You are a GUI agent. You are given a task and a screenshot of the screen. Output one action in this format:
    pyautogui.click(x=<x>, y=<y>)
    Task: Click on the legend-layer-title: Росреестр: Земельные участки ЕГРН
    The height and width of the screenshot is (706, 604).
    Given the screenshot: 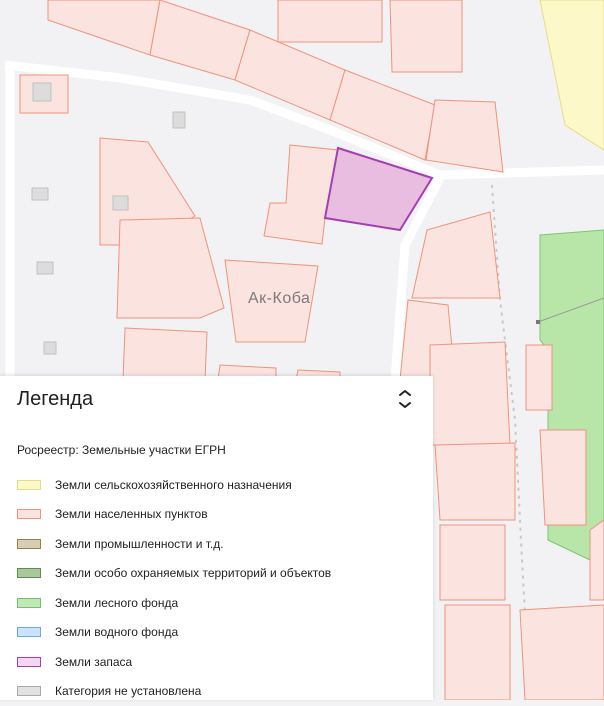 What is the action you would take?
    pyautogui.click(x=121, y=450)
    